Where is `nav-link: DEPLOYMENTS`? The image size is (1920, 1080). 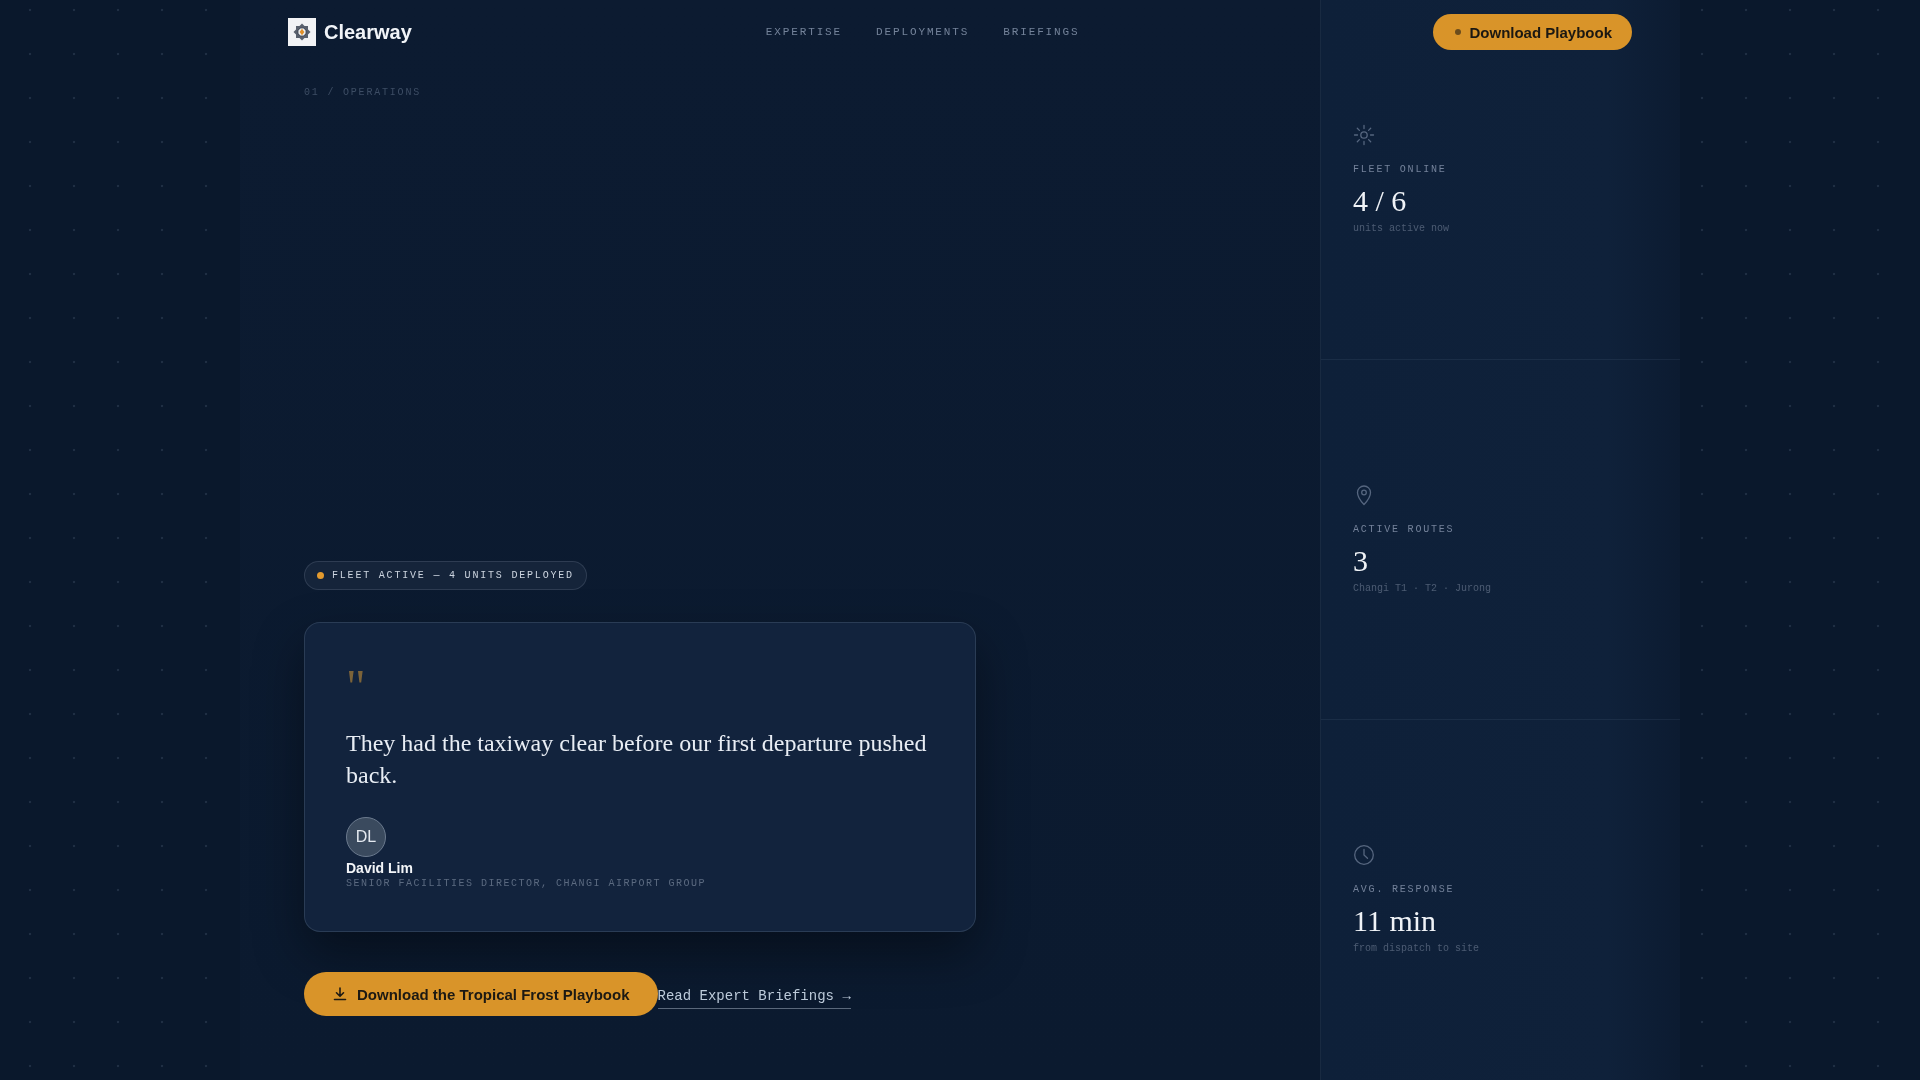 nav-link: DEPLOYMENTS is located at coordinates (923, 32).